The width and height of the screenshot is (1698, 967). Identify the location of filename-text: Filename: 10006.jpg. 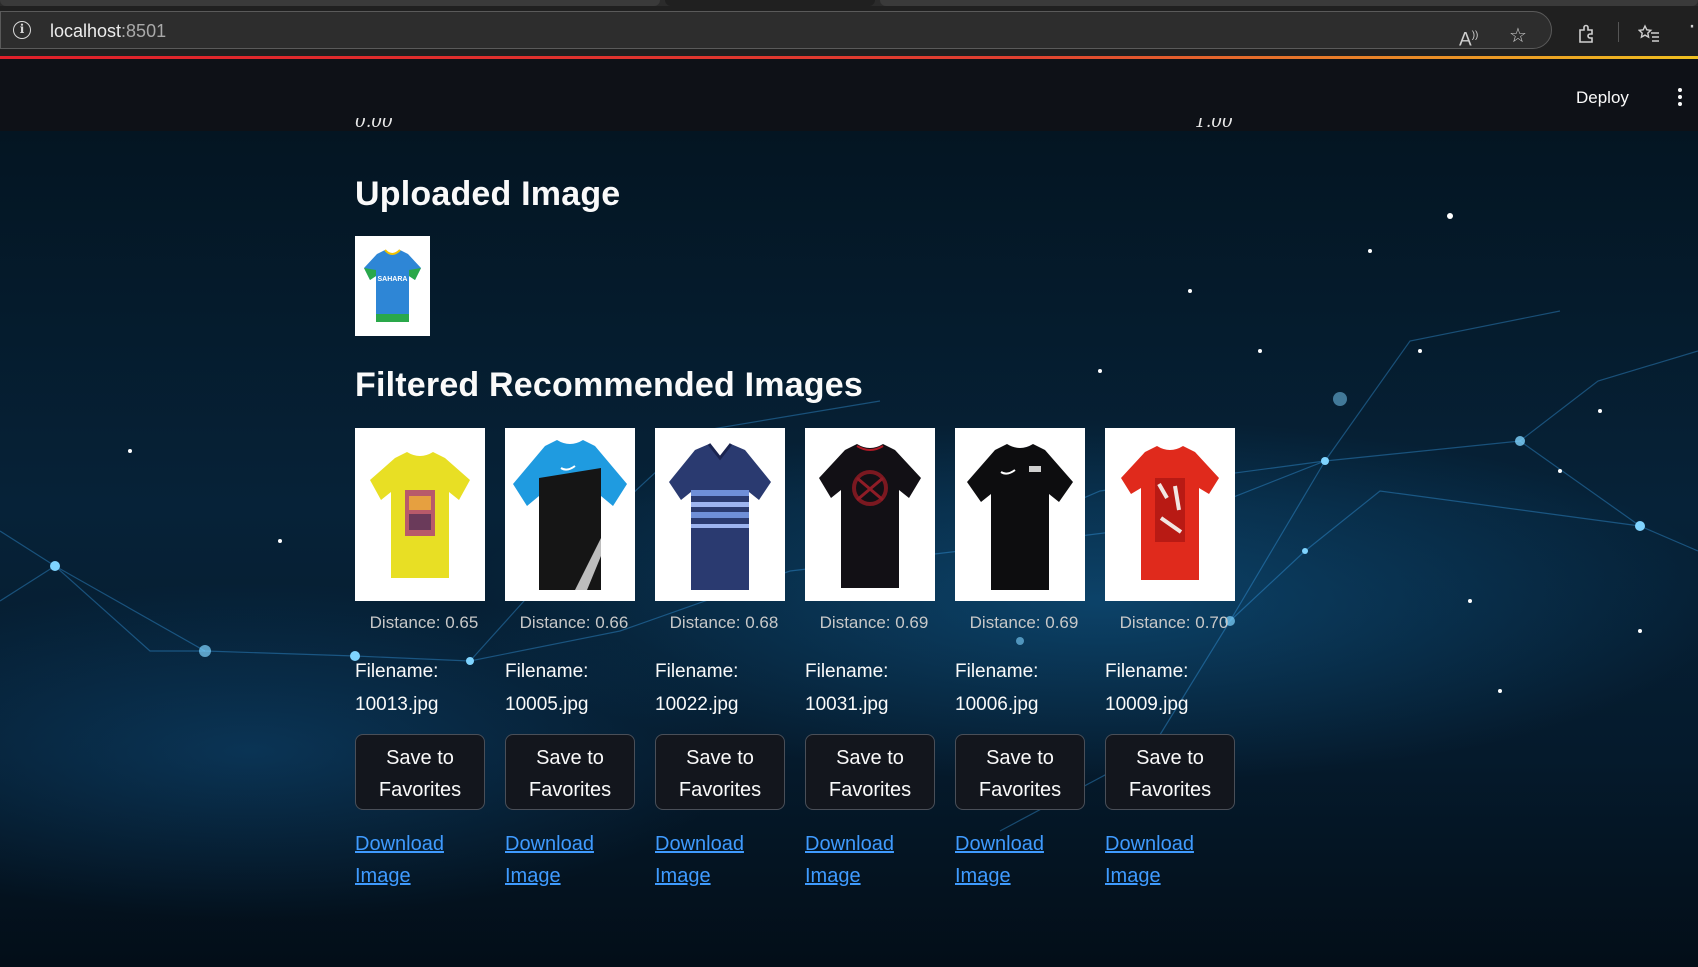
(1020, 688).